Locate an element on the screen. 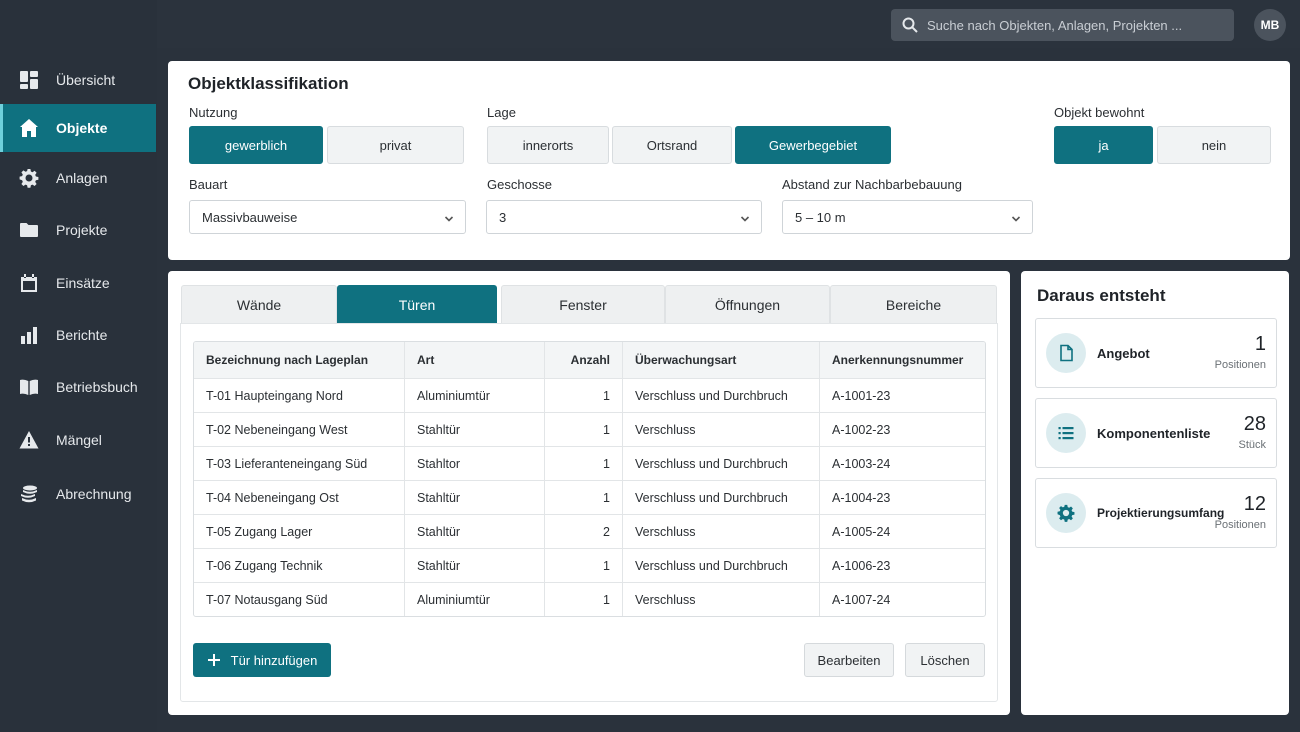 This screenshot has width=1300, height=732. result-card-value: 12 is located at coordinates (1254, 504).